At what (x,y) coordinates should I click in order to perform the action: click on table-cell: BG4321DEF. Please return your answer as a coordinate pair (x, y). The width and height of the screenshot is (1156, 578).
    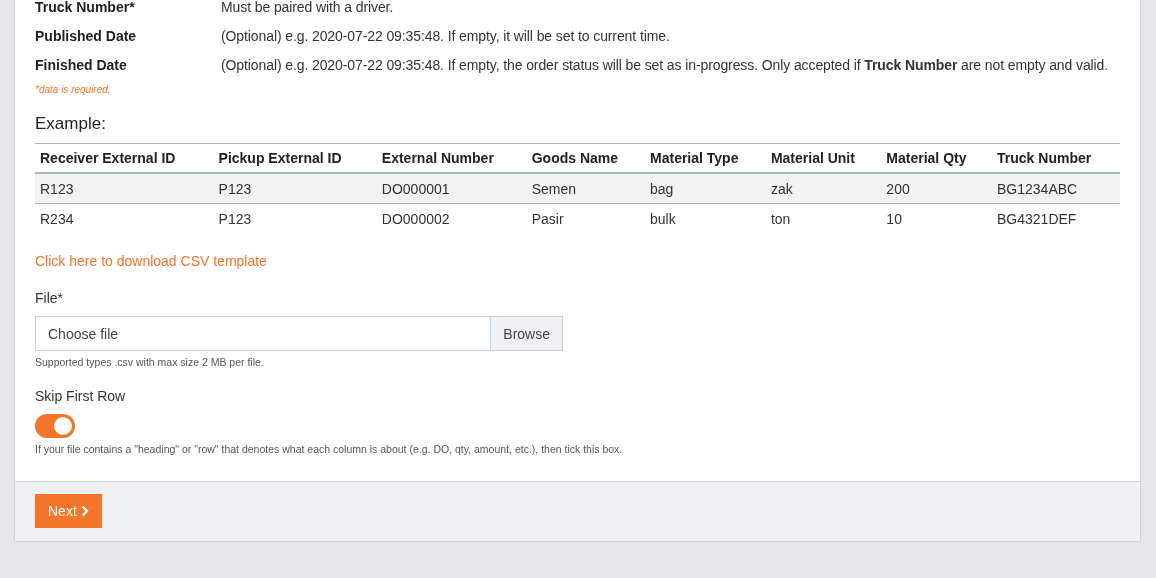
    Looking at the image, I should click on (1056, 218).